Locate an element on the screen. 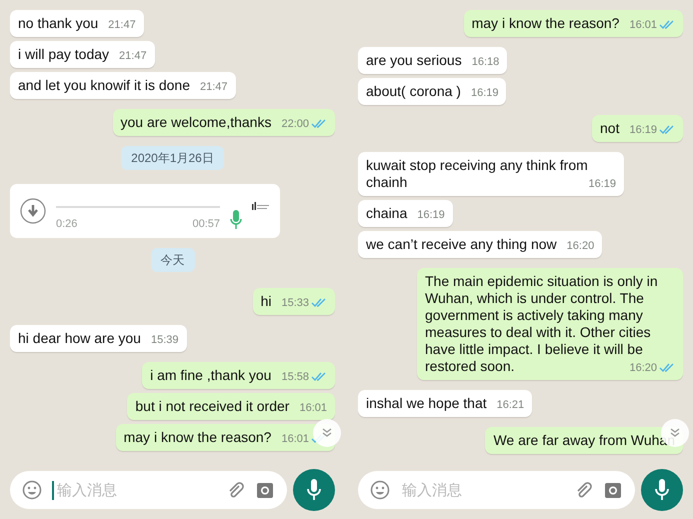  message-time: 16:18 is located at coordinates (486, 62).